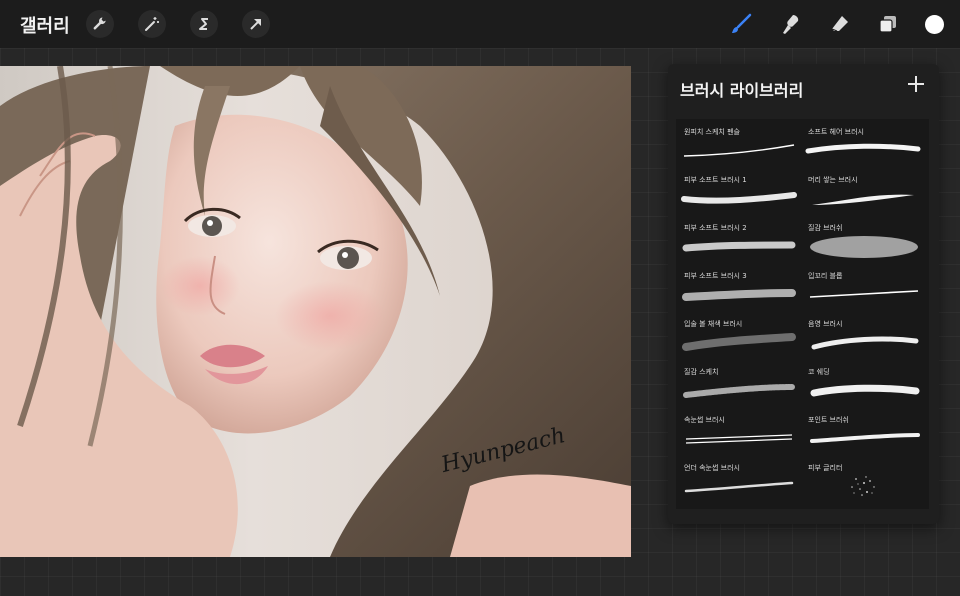  I want to click on add-brush-plus-icon, so click(916, 84).